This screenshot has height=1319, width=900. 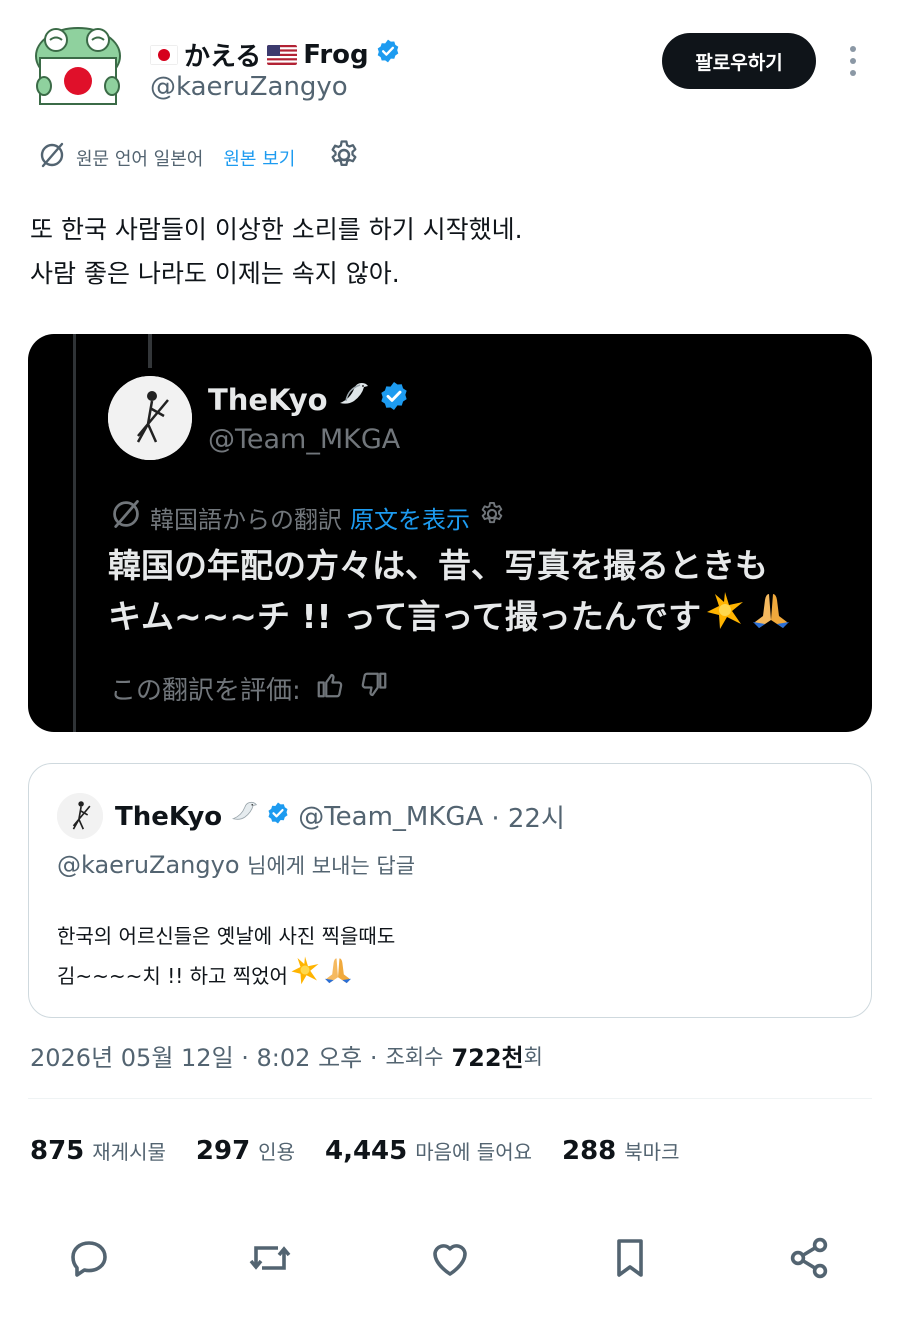 I want to click on tweet-meta: 2026년 05월 12일 · 8:02 오후 · 조회수 722천 회, so click(x=286, y=1055).